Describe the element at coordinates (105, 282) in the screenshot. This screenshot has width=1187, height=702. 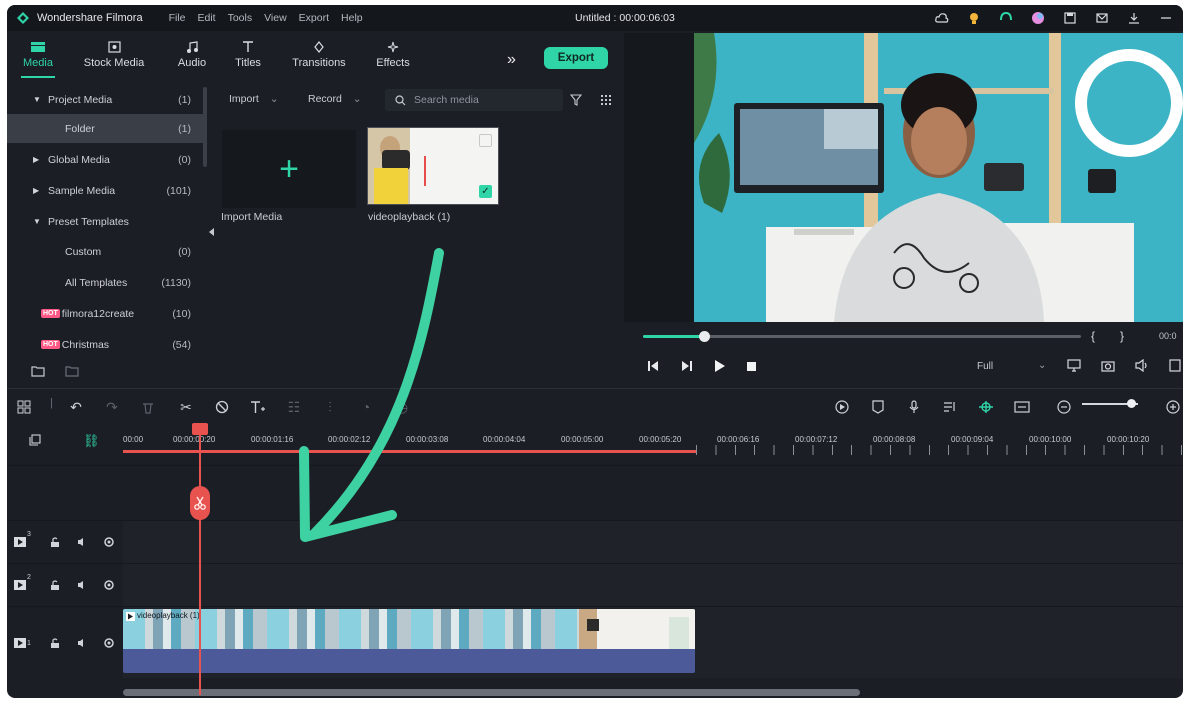
I see `sidebar-item-all-templates: All Templates (1130)` at that location.